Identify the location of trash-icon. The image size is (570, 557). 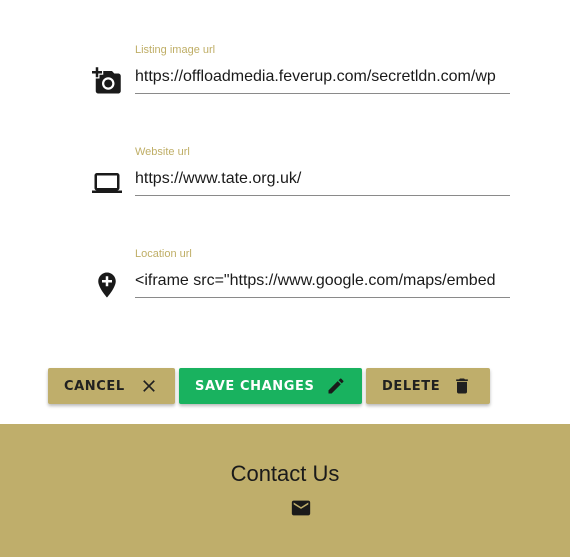
(462, 386).